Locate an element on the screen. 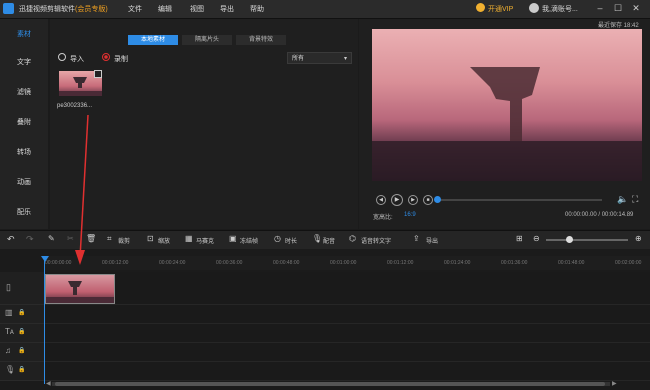 This screenshot has height=390, width=650. microphone-icon: 🎙 is located at coordinates (317, 238).